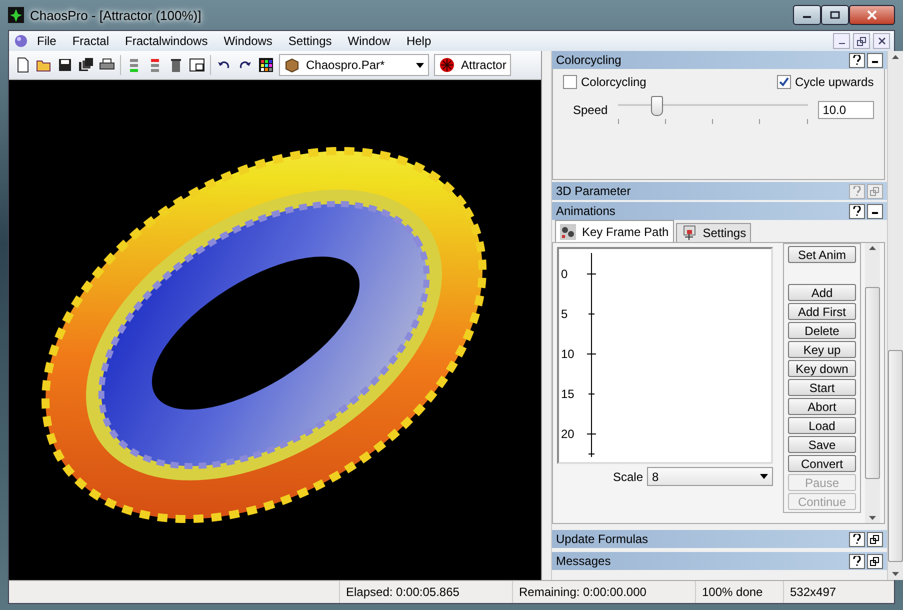 The image size is (903, 610). Describe the element at coordinates (65, 65) in the screenshot. I see `save-icon` at that location.